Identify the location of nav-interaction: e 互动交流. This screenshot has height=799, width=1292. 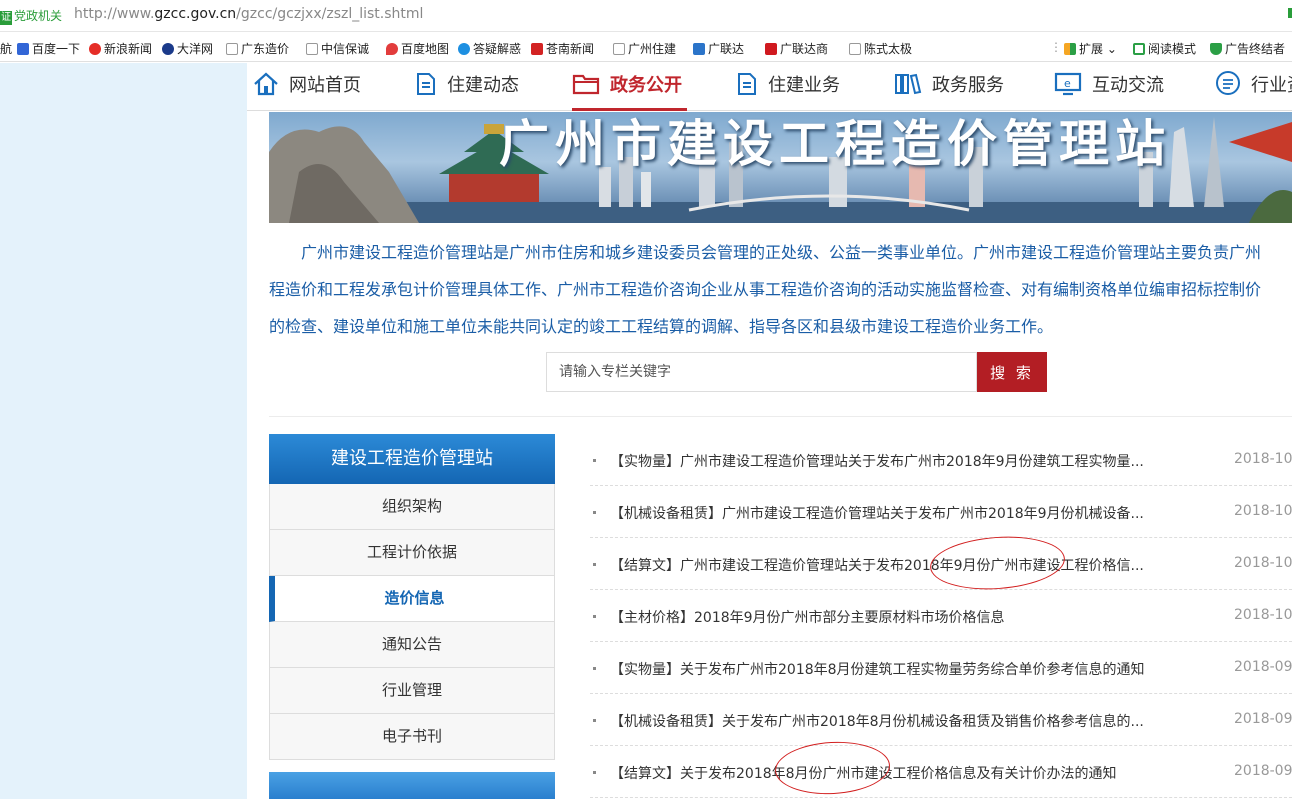
(1109, 87).